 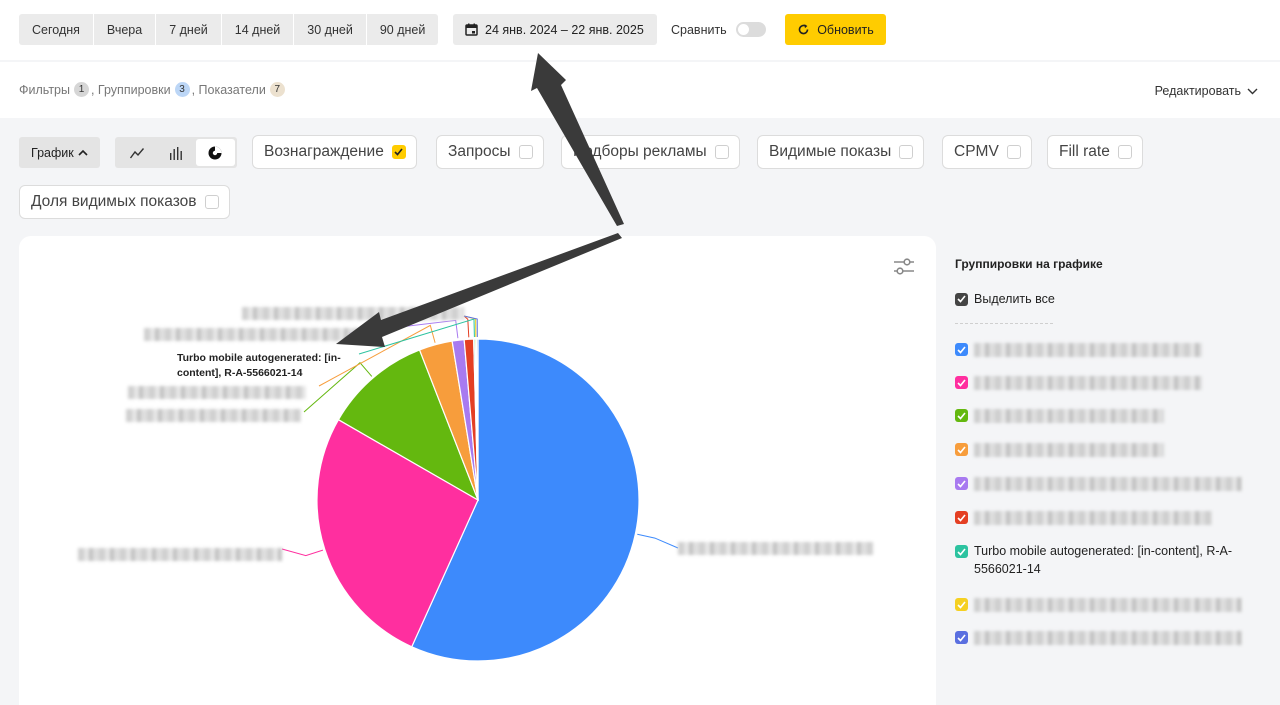 I want to click on line-chart-icon, so click(x=136, y=152).